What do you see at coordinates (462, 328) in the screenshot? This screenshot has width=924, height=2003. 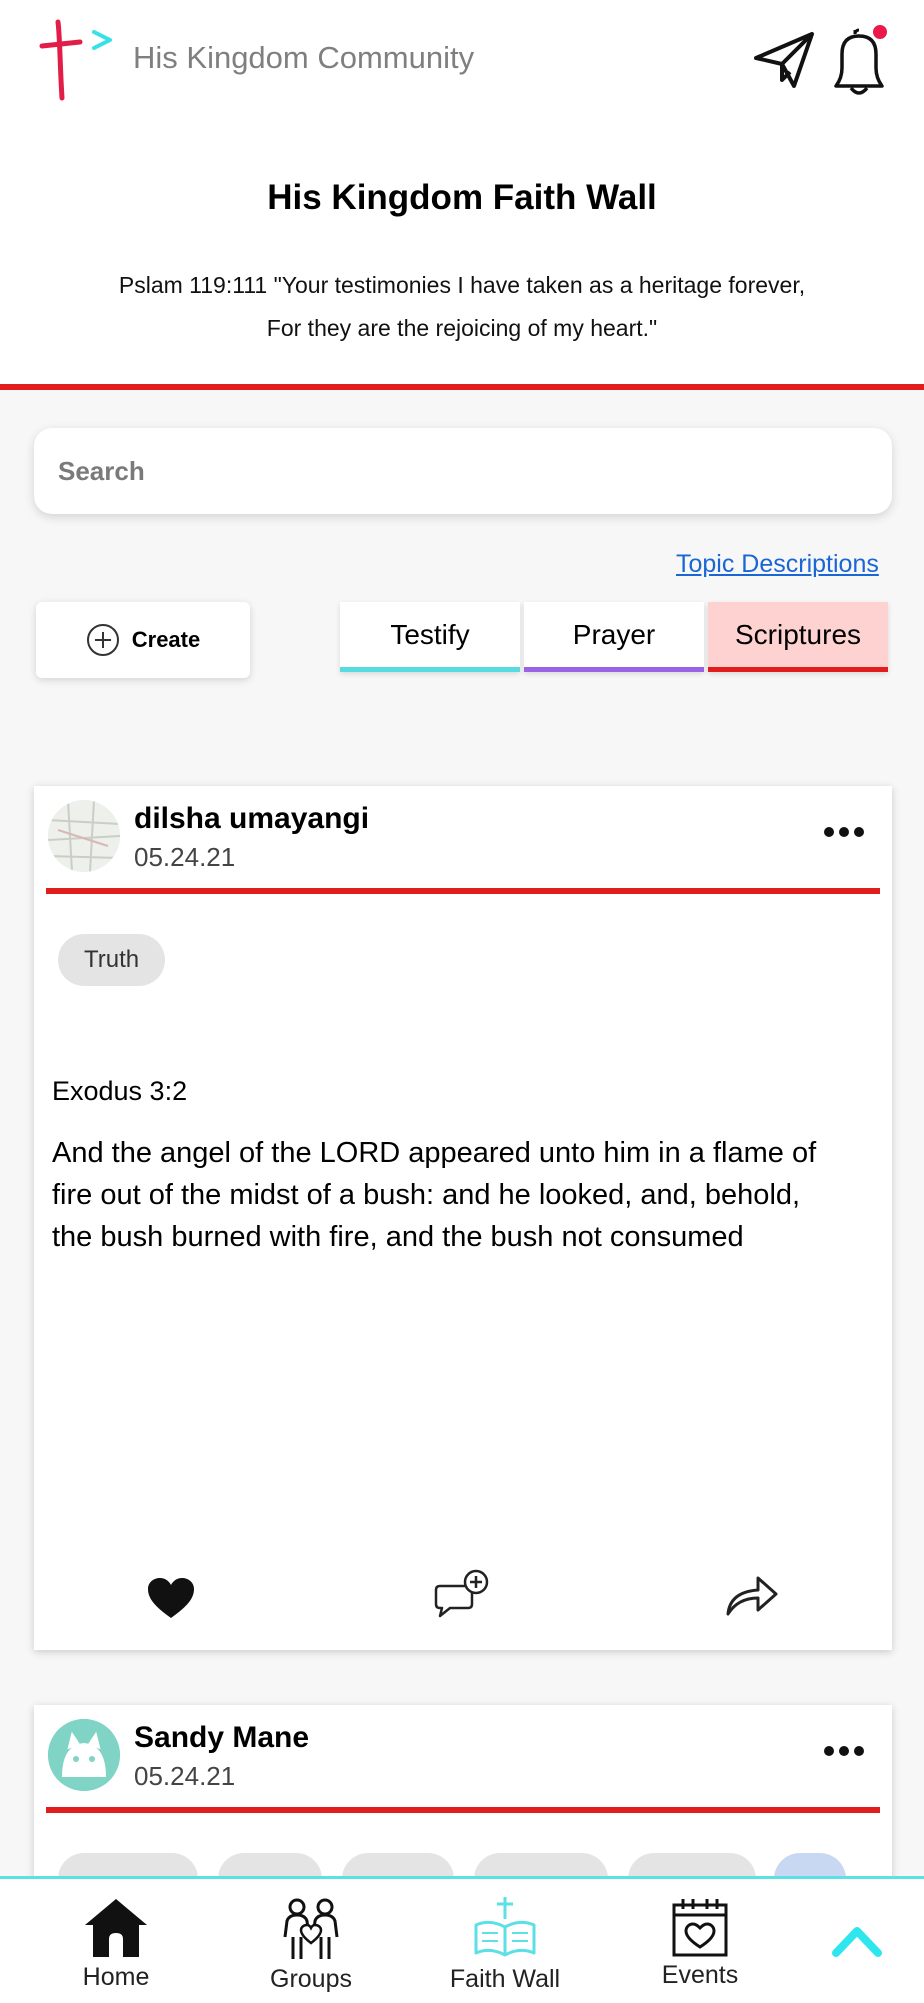 I see `verse-line-2: For they are the rejoicing of my heart."` at bounding box center [462, 328].